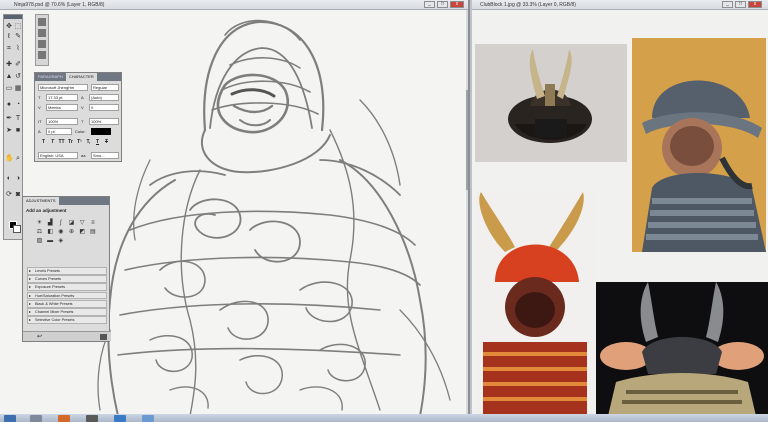 The width and height of the screenshot is (768, 422). Describe the element at coordinates (42, 33) in the screenshot. I see `actions-panel-icon` at that location.